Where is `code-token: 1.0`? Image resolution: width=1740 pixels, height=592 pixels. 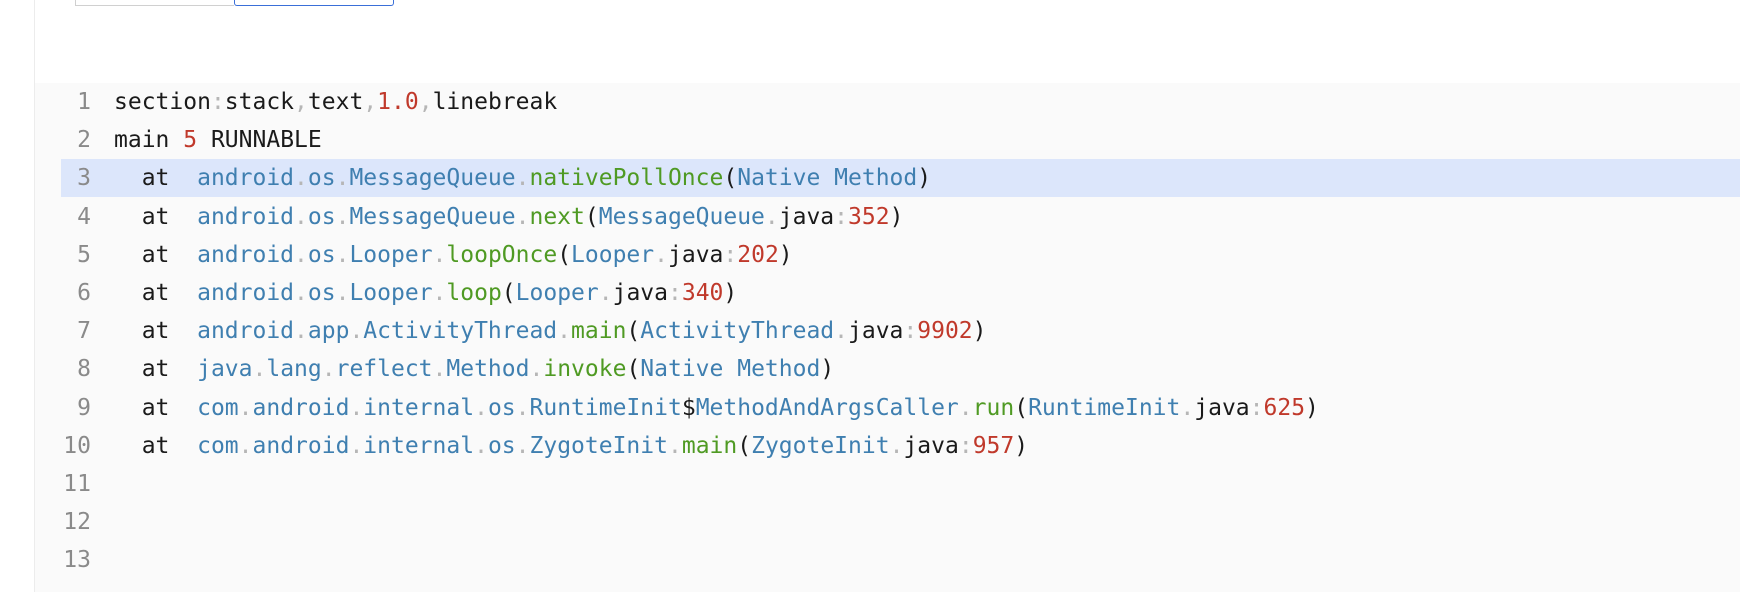 code-token: 1.0 is located at coordinates (398, 102).